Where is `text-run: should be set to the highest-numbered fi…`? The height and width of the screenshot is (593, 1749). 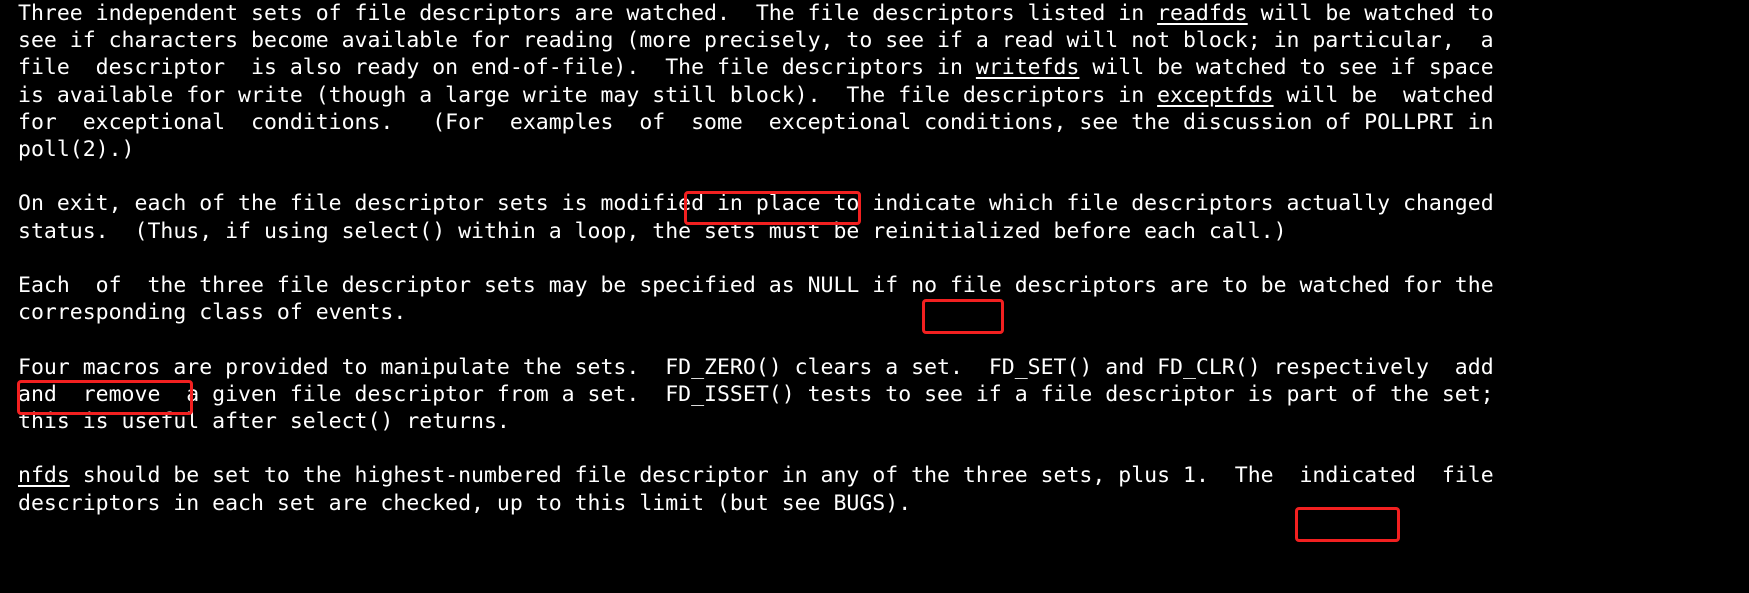
text-run: should be set to the highest-numbered fi… is located at coordinates (594, 476).